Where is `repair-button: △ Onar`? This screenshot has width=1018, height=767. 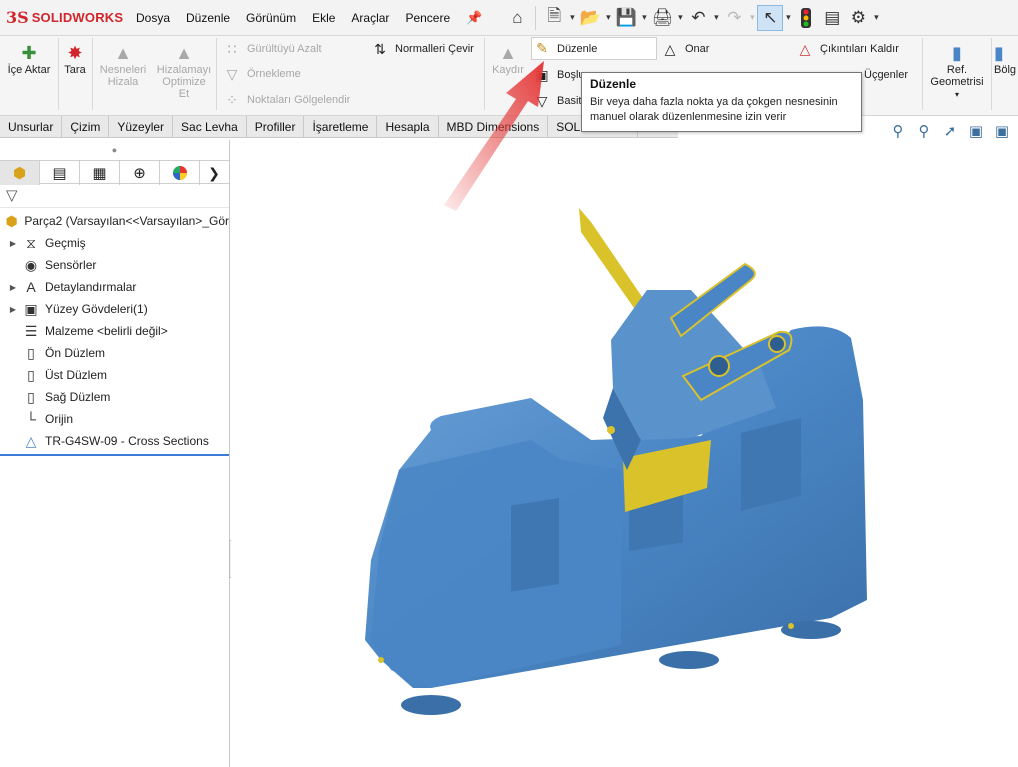 repair-button: △ Onar is located at coordinates (685, 49).